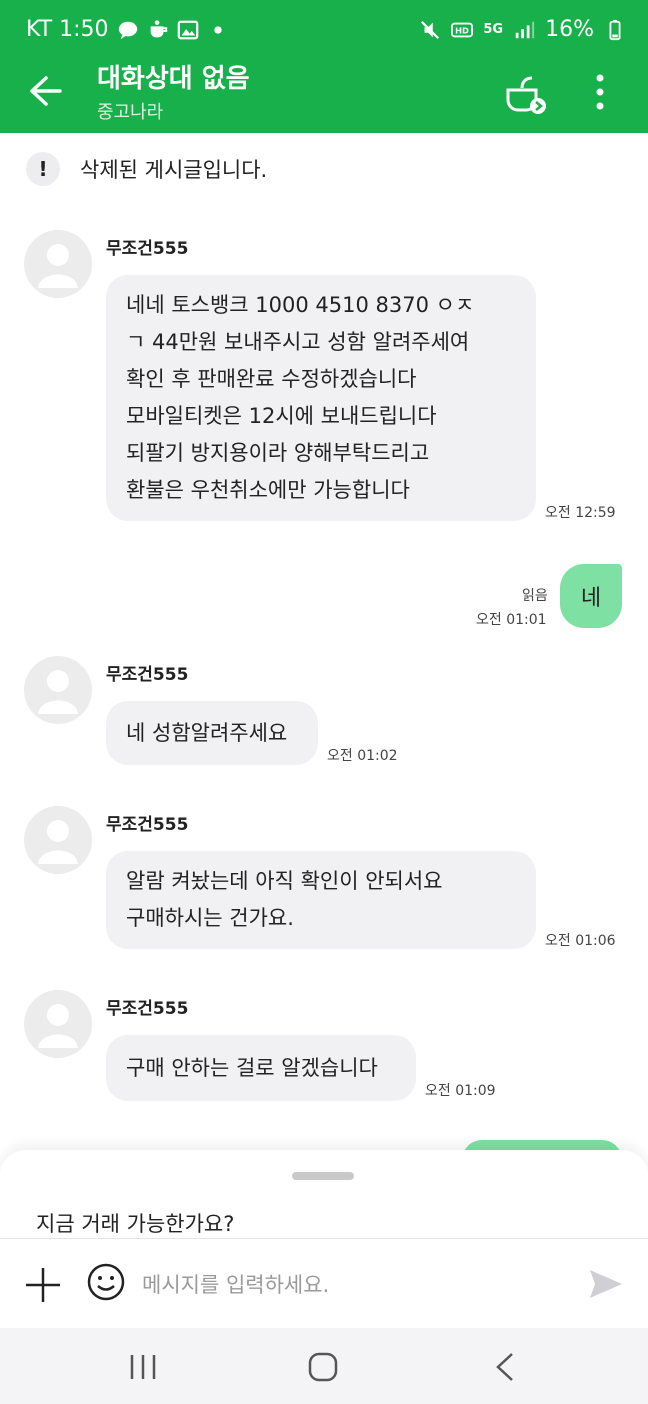 The height and width of the screenshot is (1404, 648). I want to click on message-time: 오전 01:02, so click(362, 756).